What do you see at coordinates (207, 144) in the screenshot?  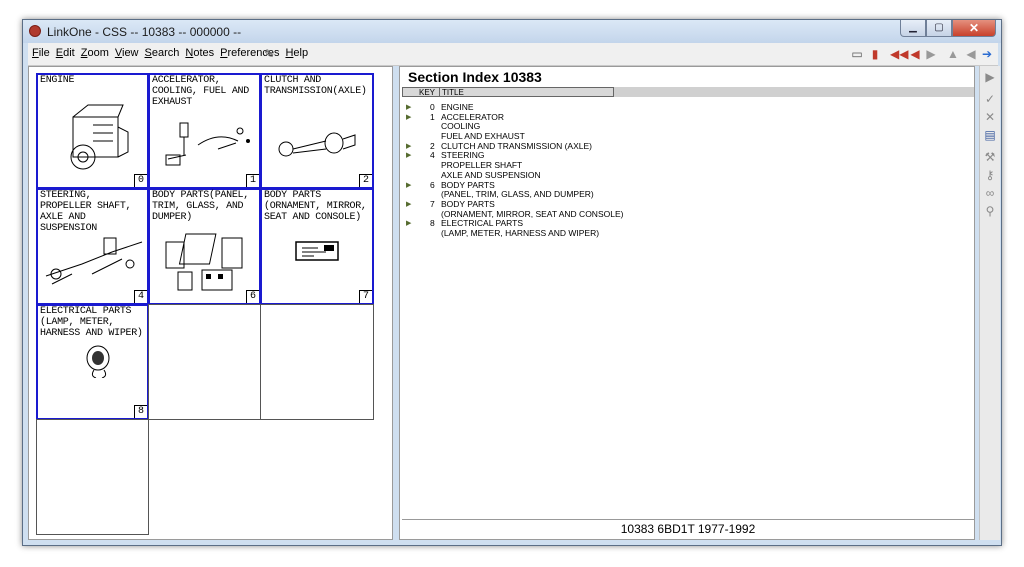 I see `accelerator-illustration` at bounding box center [207, 144].